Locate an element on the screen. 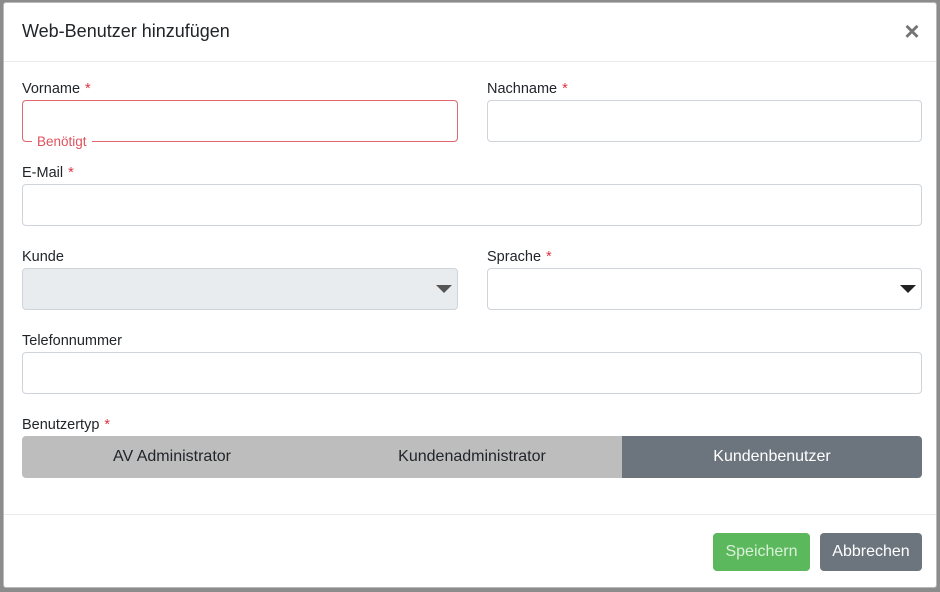 This screenshot has height=592, width=940. email-label: E-Mail * is located at coordinates (48, 173).